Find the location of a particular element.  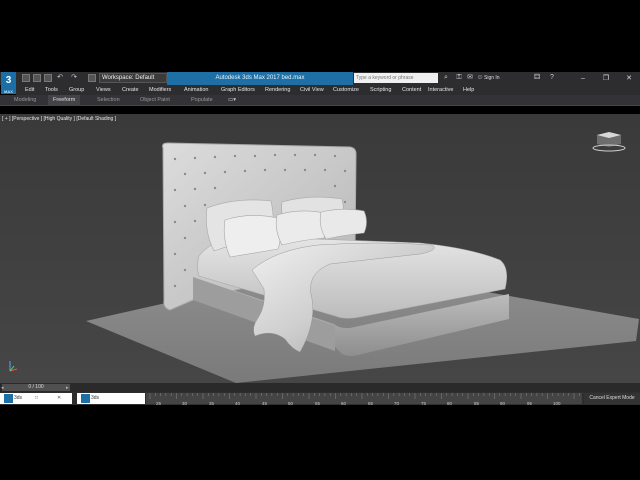

time-prev-icon: ◂ is located at coordinates (2, 388).